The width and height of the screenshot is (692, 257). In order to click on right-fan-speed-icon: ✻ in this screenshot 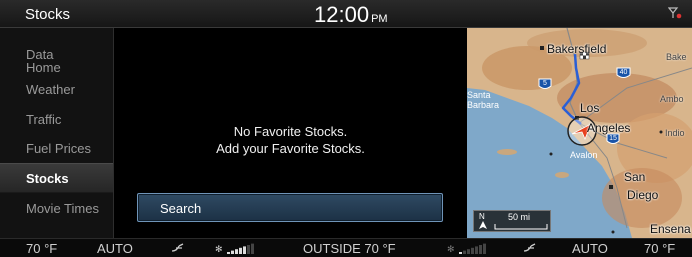, I will do `click(469, 248)`.